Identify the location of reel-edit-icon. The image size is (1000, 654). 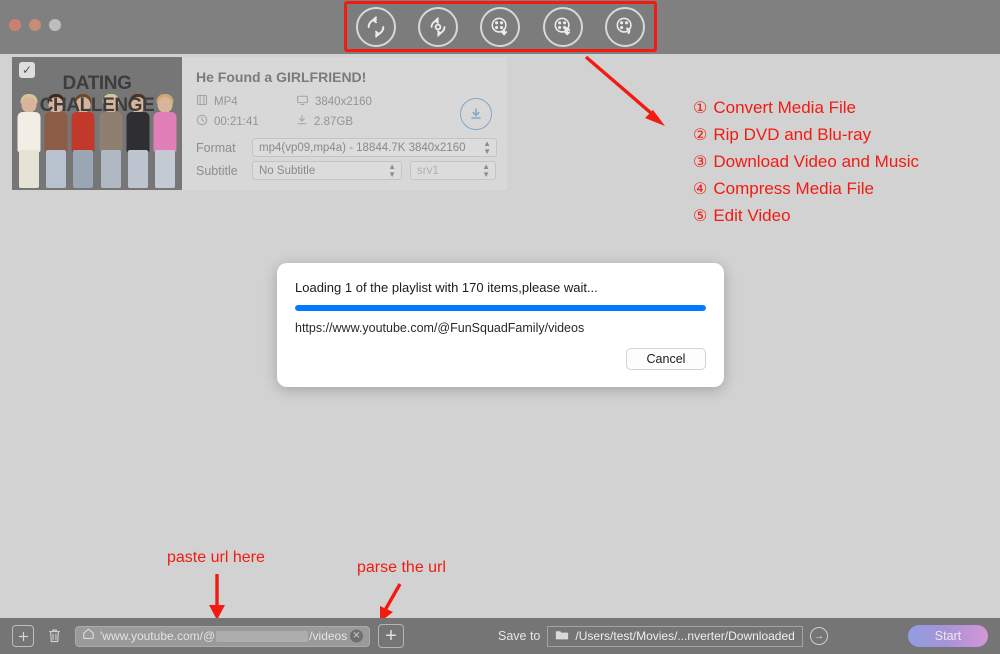
(625, 27).